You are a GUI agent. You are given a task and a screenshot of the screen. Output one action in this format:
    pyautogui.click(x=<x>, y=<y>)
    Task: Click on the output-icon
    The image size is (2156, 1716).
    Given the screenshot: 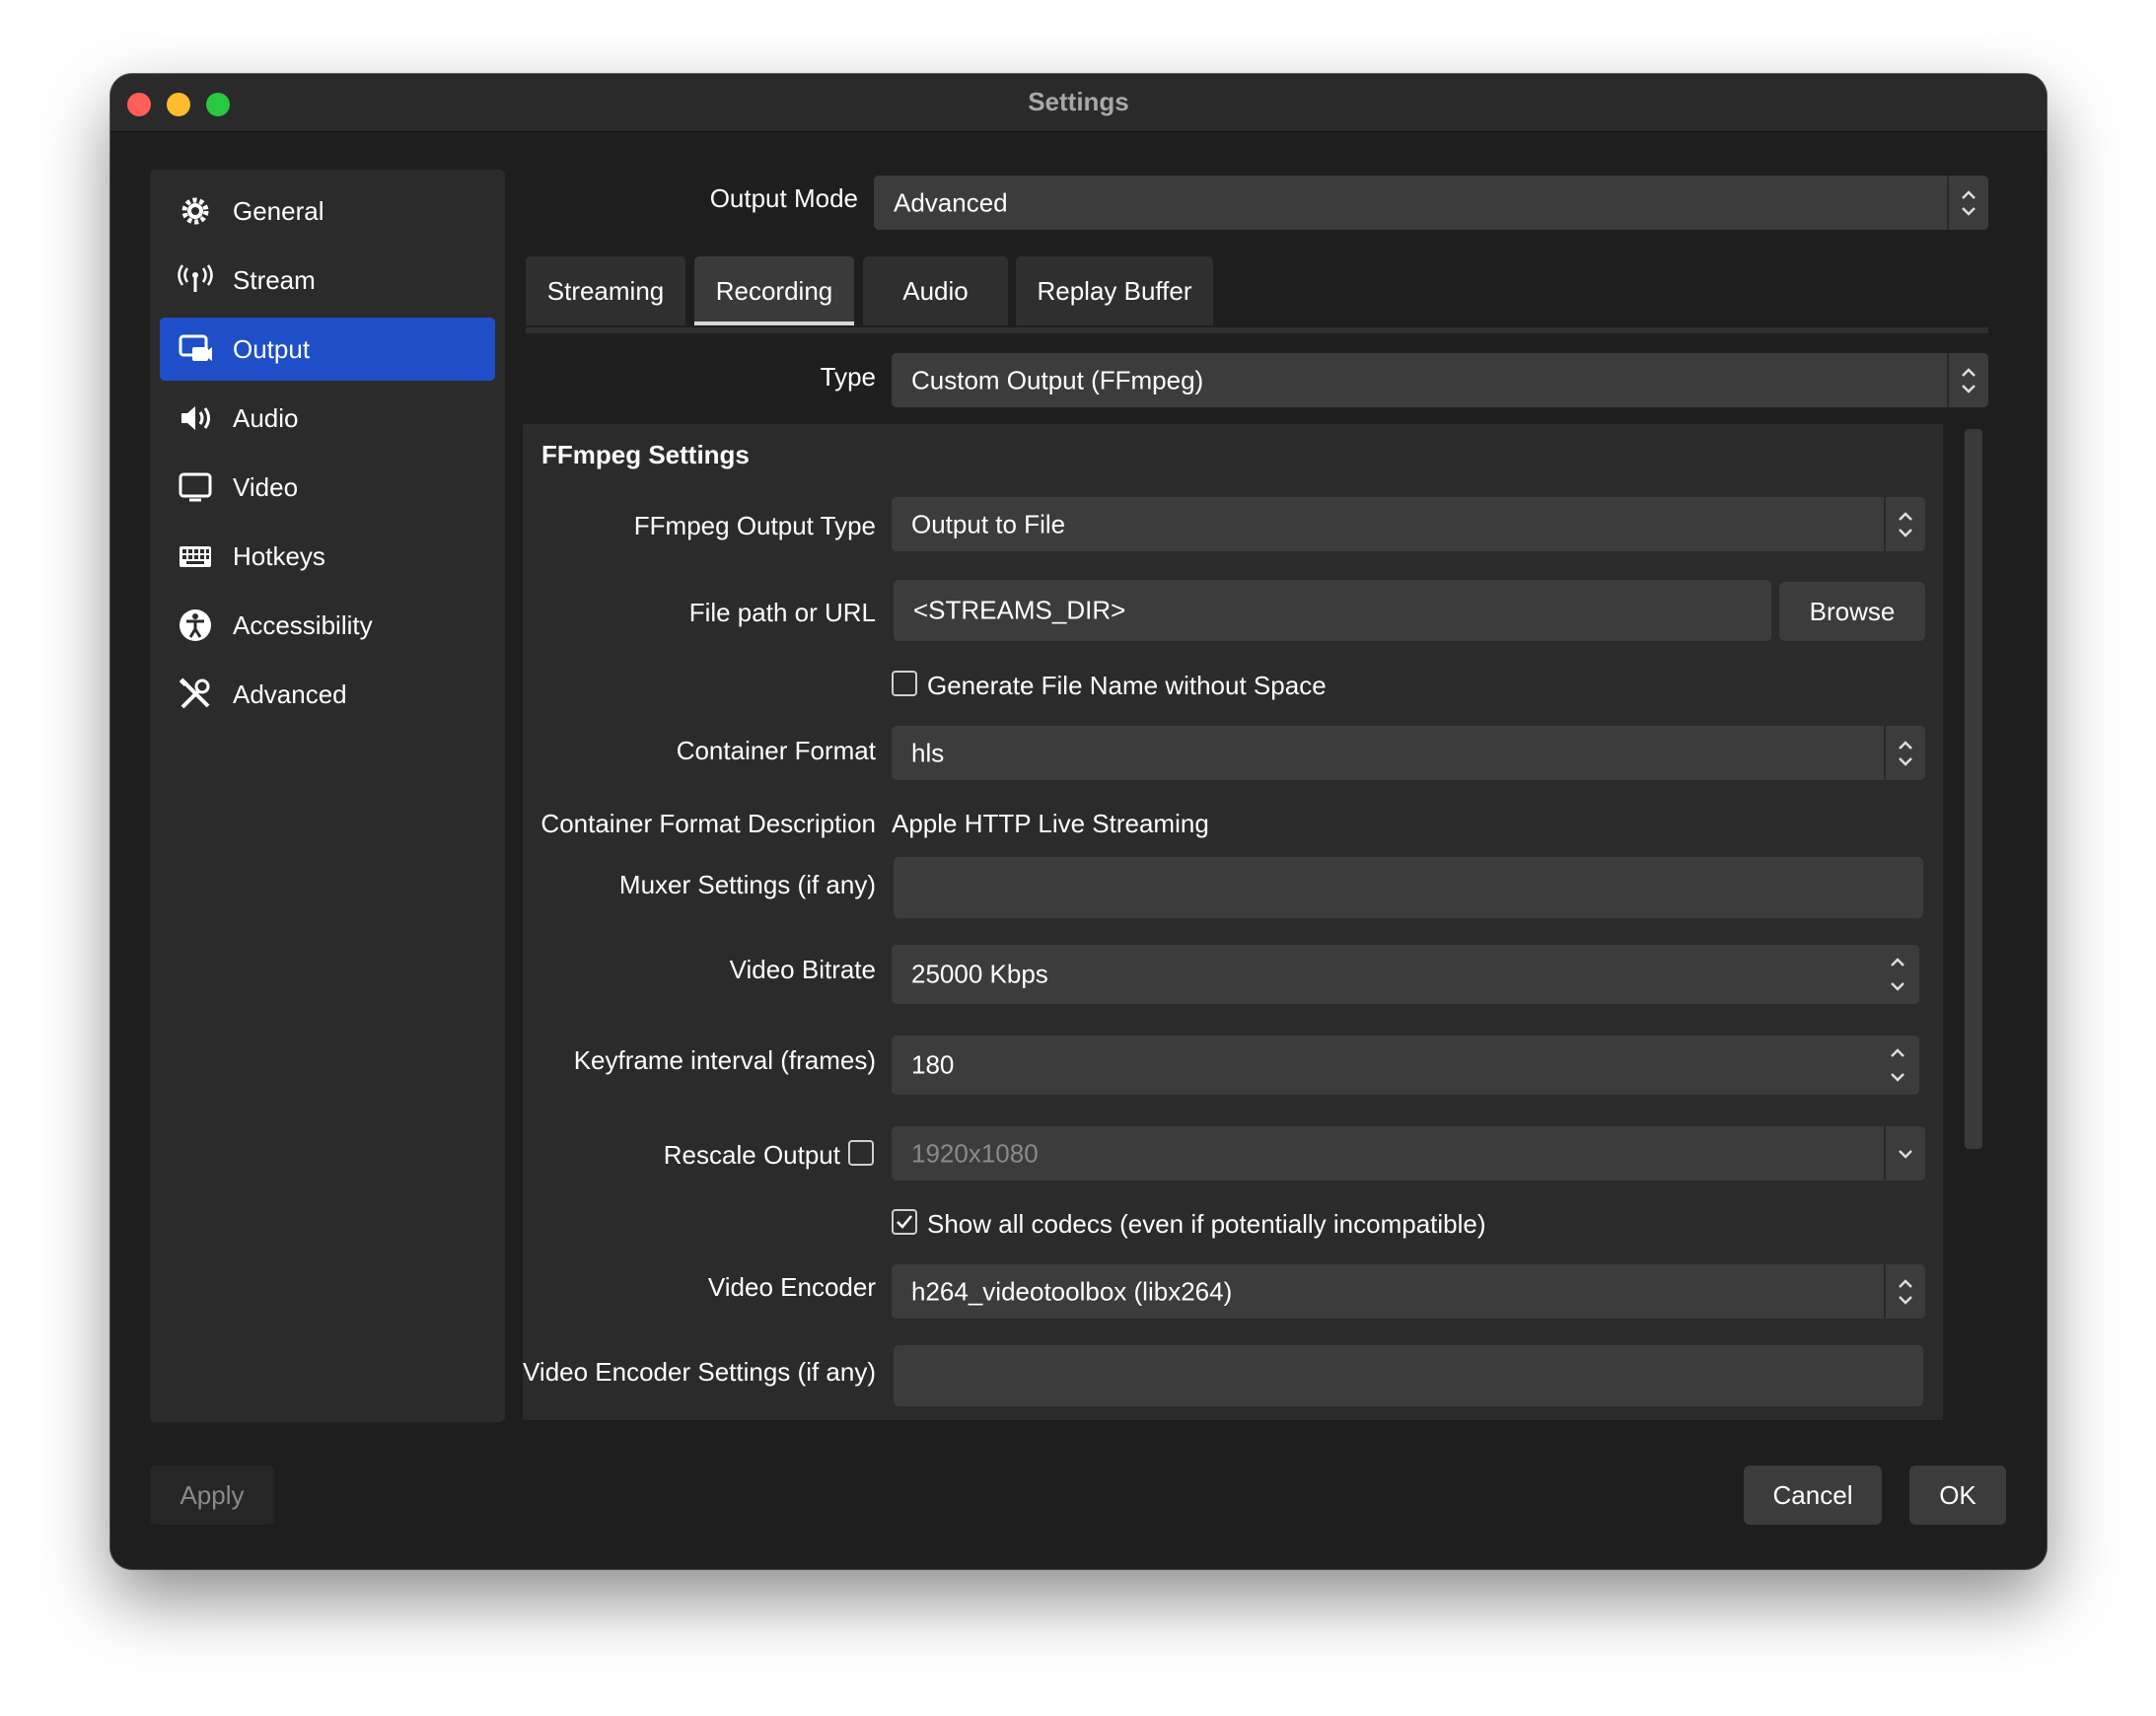 What is the action you would take?
    pyautogui.click(x=195, y=347)
    